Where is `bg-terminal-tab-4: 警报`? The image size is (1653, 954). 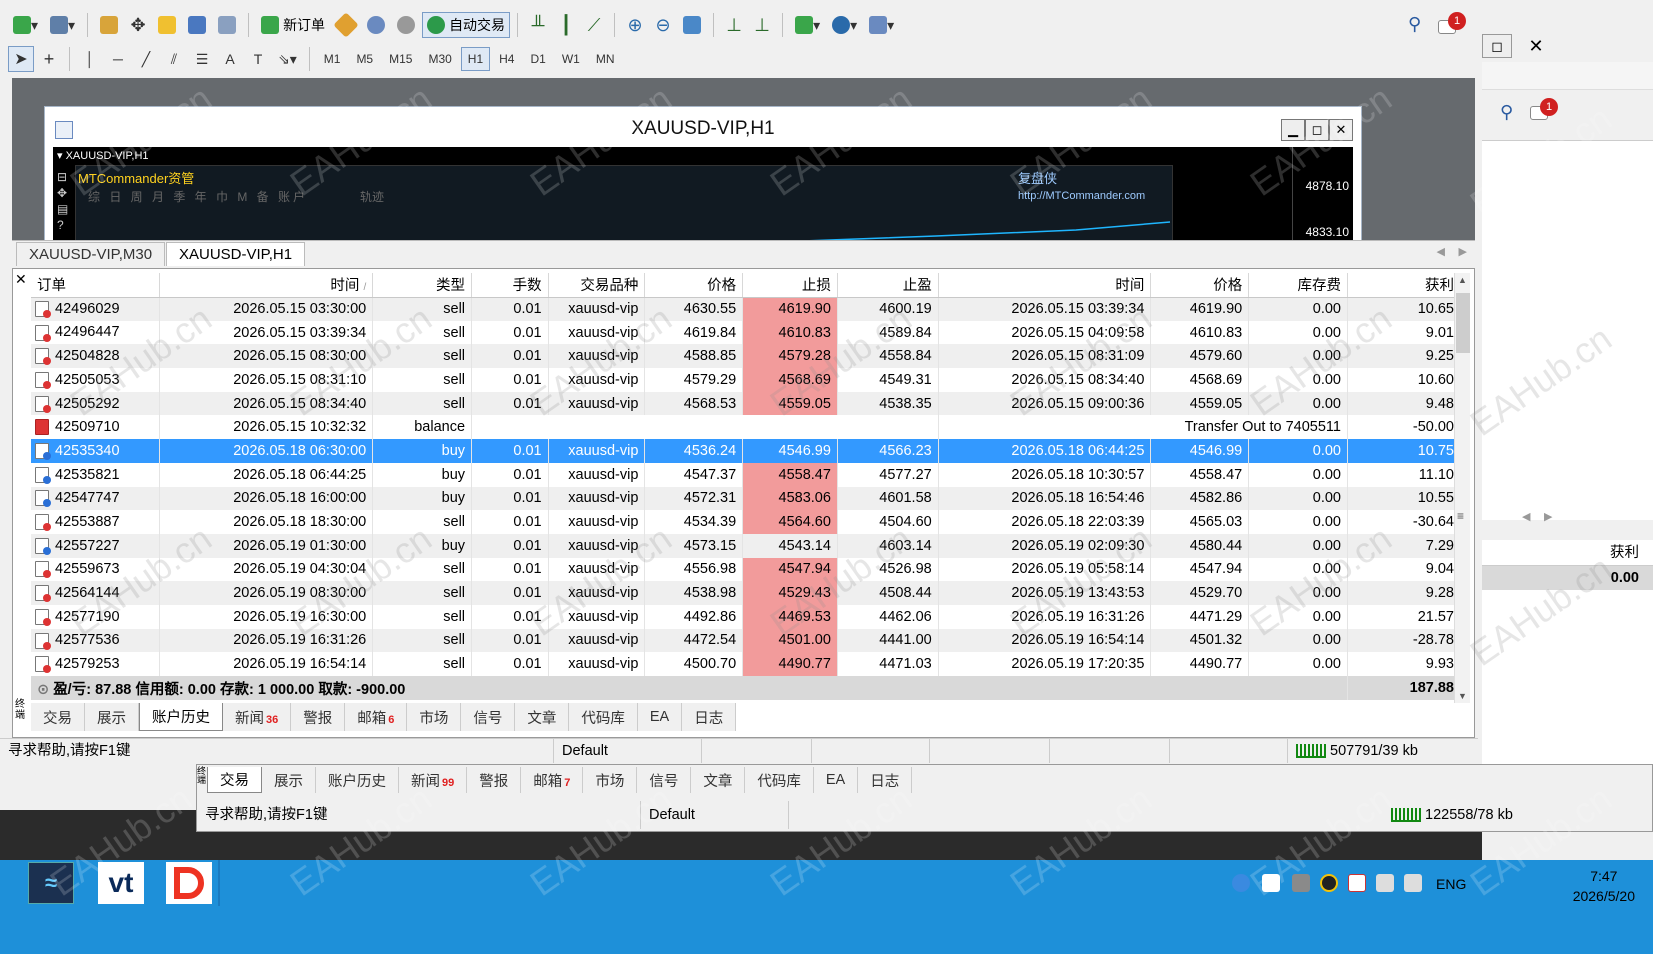 bg-terminal-tab-4: 警报 is located at coordinates (494, 780).